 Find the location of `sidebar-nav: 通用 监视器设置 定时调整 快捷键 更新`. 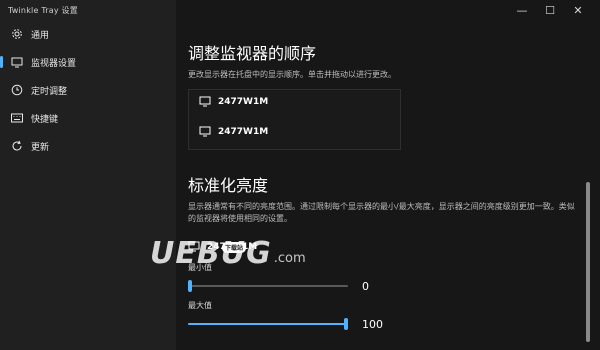

sidebar-nav: 通用 监视器设置 定时调整 快捷键 更新 is located at coordinates (88, 90).